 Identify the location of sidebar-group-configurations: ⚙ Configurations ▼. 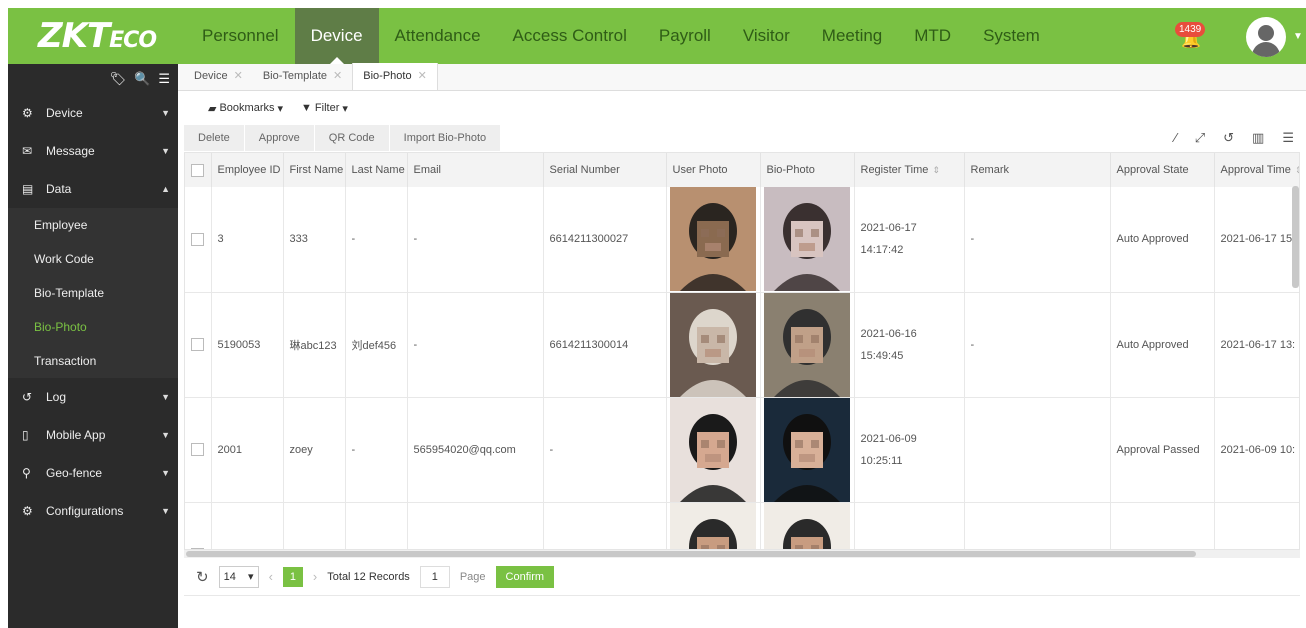
(93, 511).